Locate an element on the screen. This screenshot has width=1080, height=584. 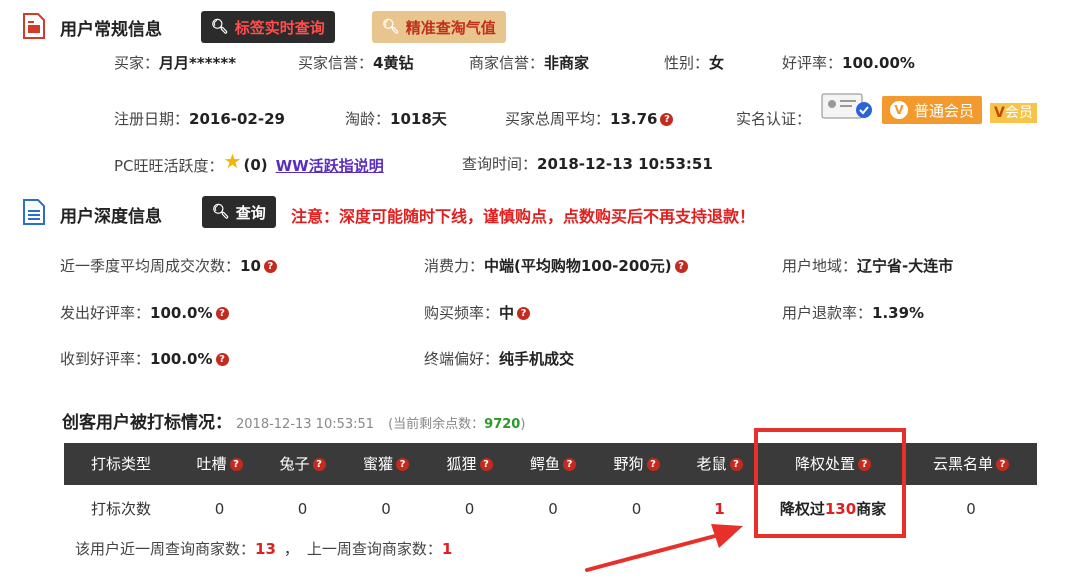
td-tucao: 0 is located at coordinates (219, 509).